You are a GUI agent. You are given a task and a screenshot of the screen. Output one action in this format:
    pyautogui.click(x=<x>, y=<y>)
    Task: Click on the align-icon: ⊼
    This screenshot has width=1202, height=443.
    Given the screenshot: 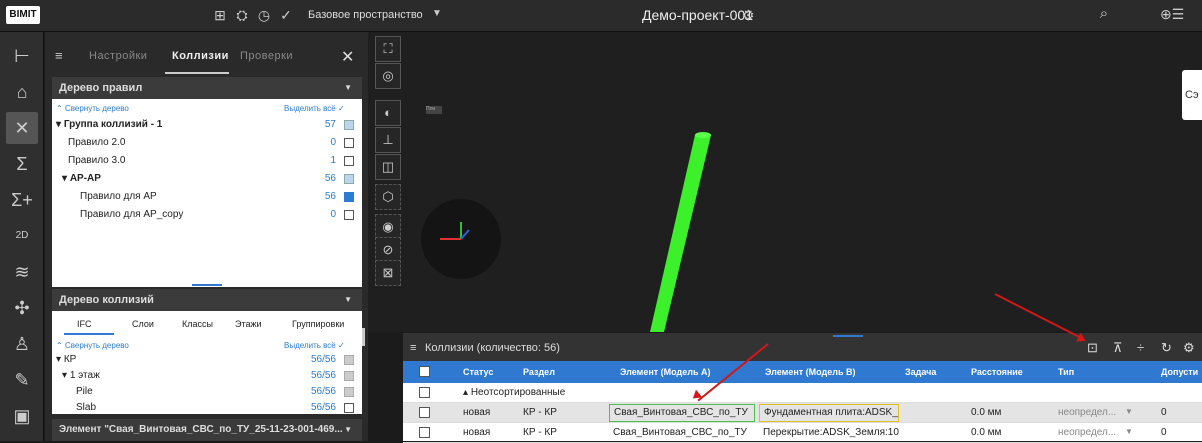 What is the action you would take?
    pyautogui.click(x=1118, y=348)
    